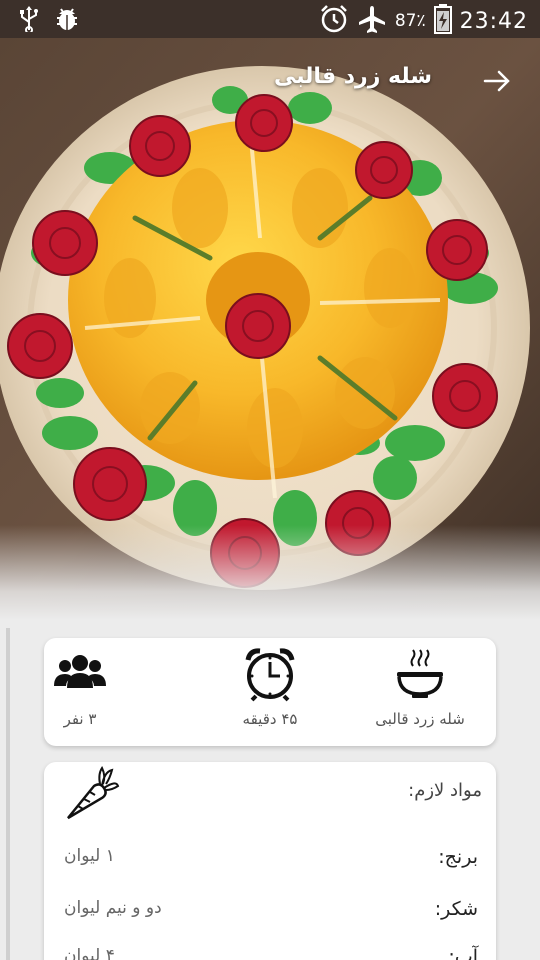 The image size is (540, 960). I want to click on ingredients-title: مواد لازم:, so click(445, 790).